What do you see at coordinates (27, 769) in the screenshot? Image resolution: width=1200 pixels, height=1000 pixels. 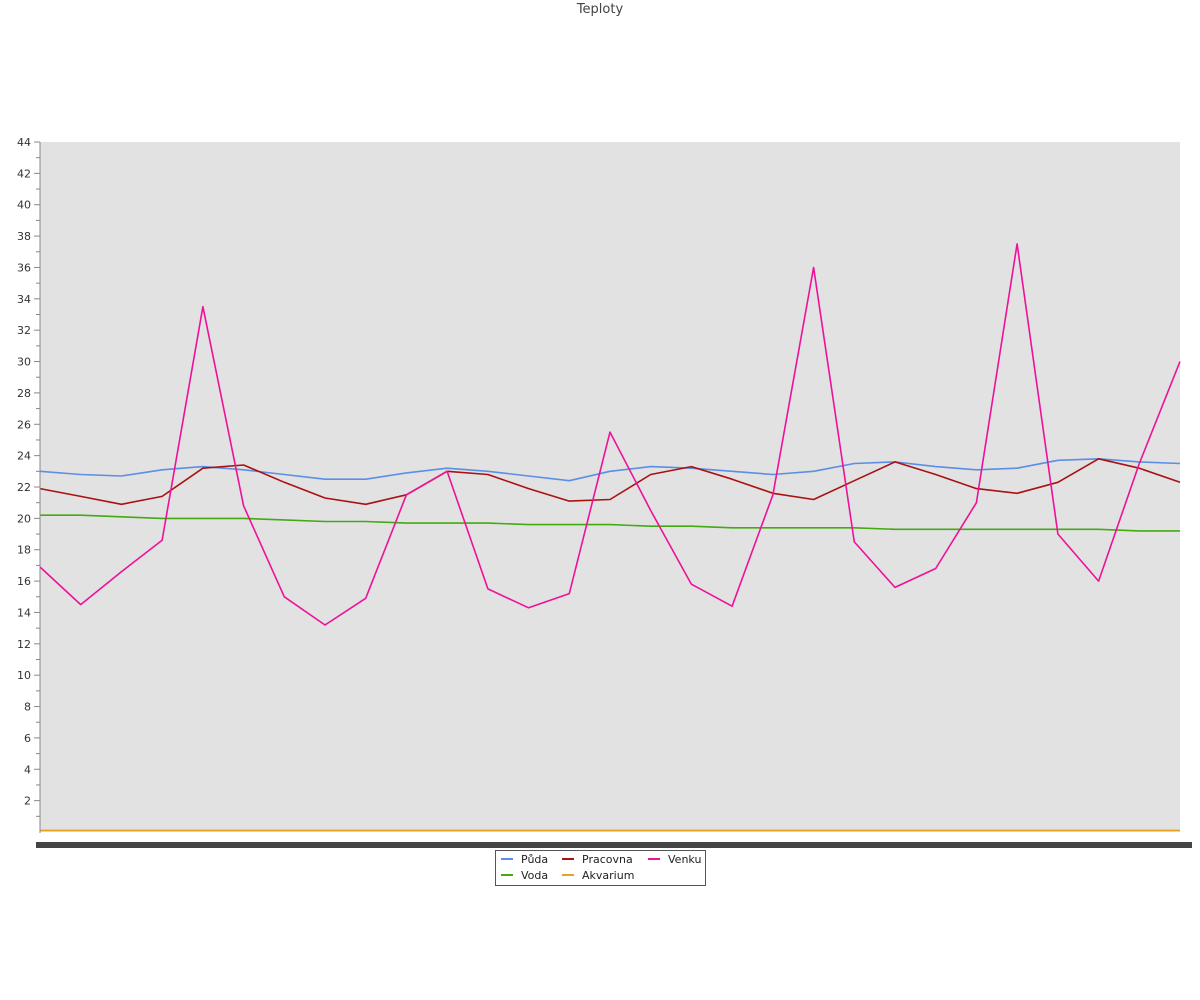 I see `y-tick-label: 4` at bounding box center [27, 769].